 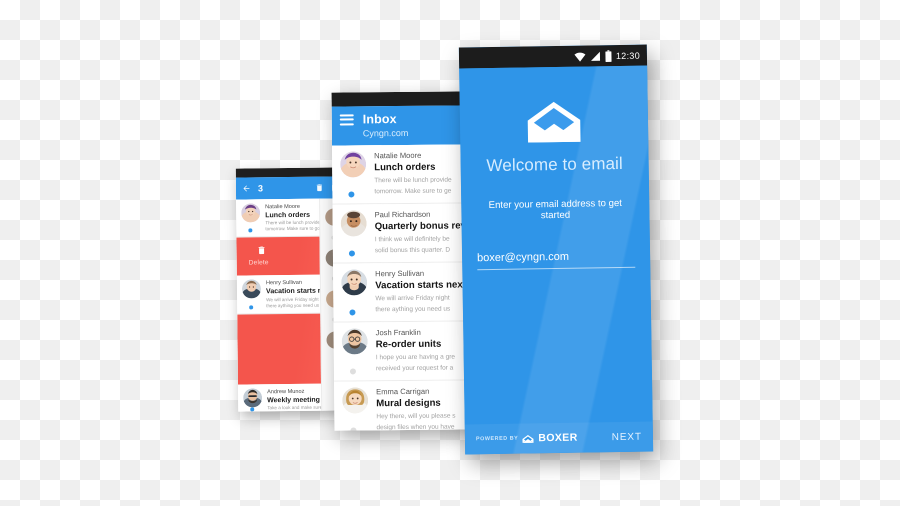 What do you see at coordinates (553, 56) in the screenshot?
I see `front-phone-statusbar: 12:30` at bounding box center [553, 56].